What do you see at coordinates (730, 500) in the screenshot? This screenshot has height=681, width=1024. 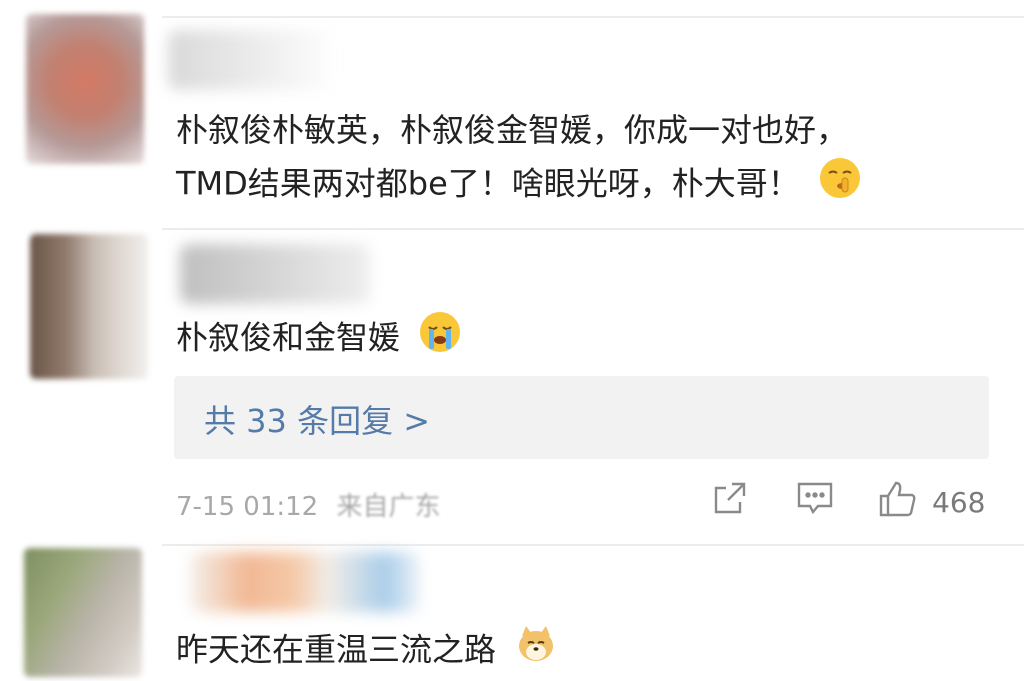 I see `share-icon` at bounding box center [730, 500].